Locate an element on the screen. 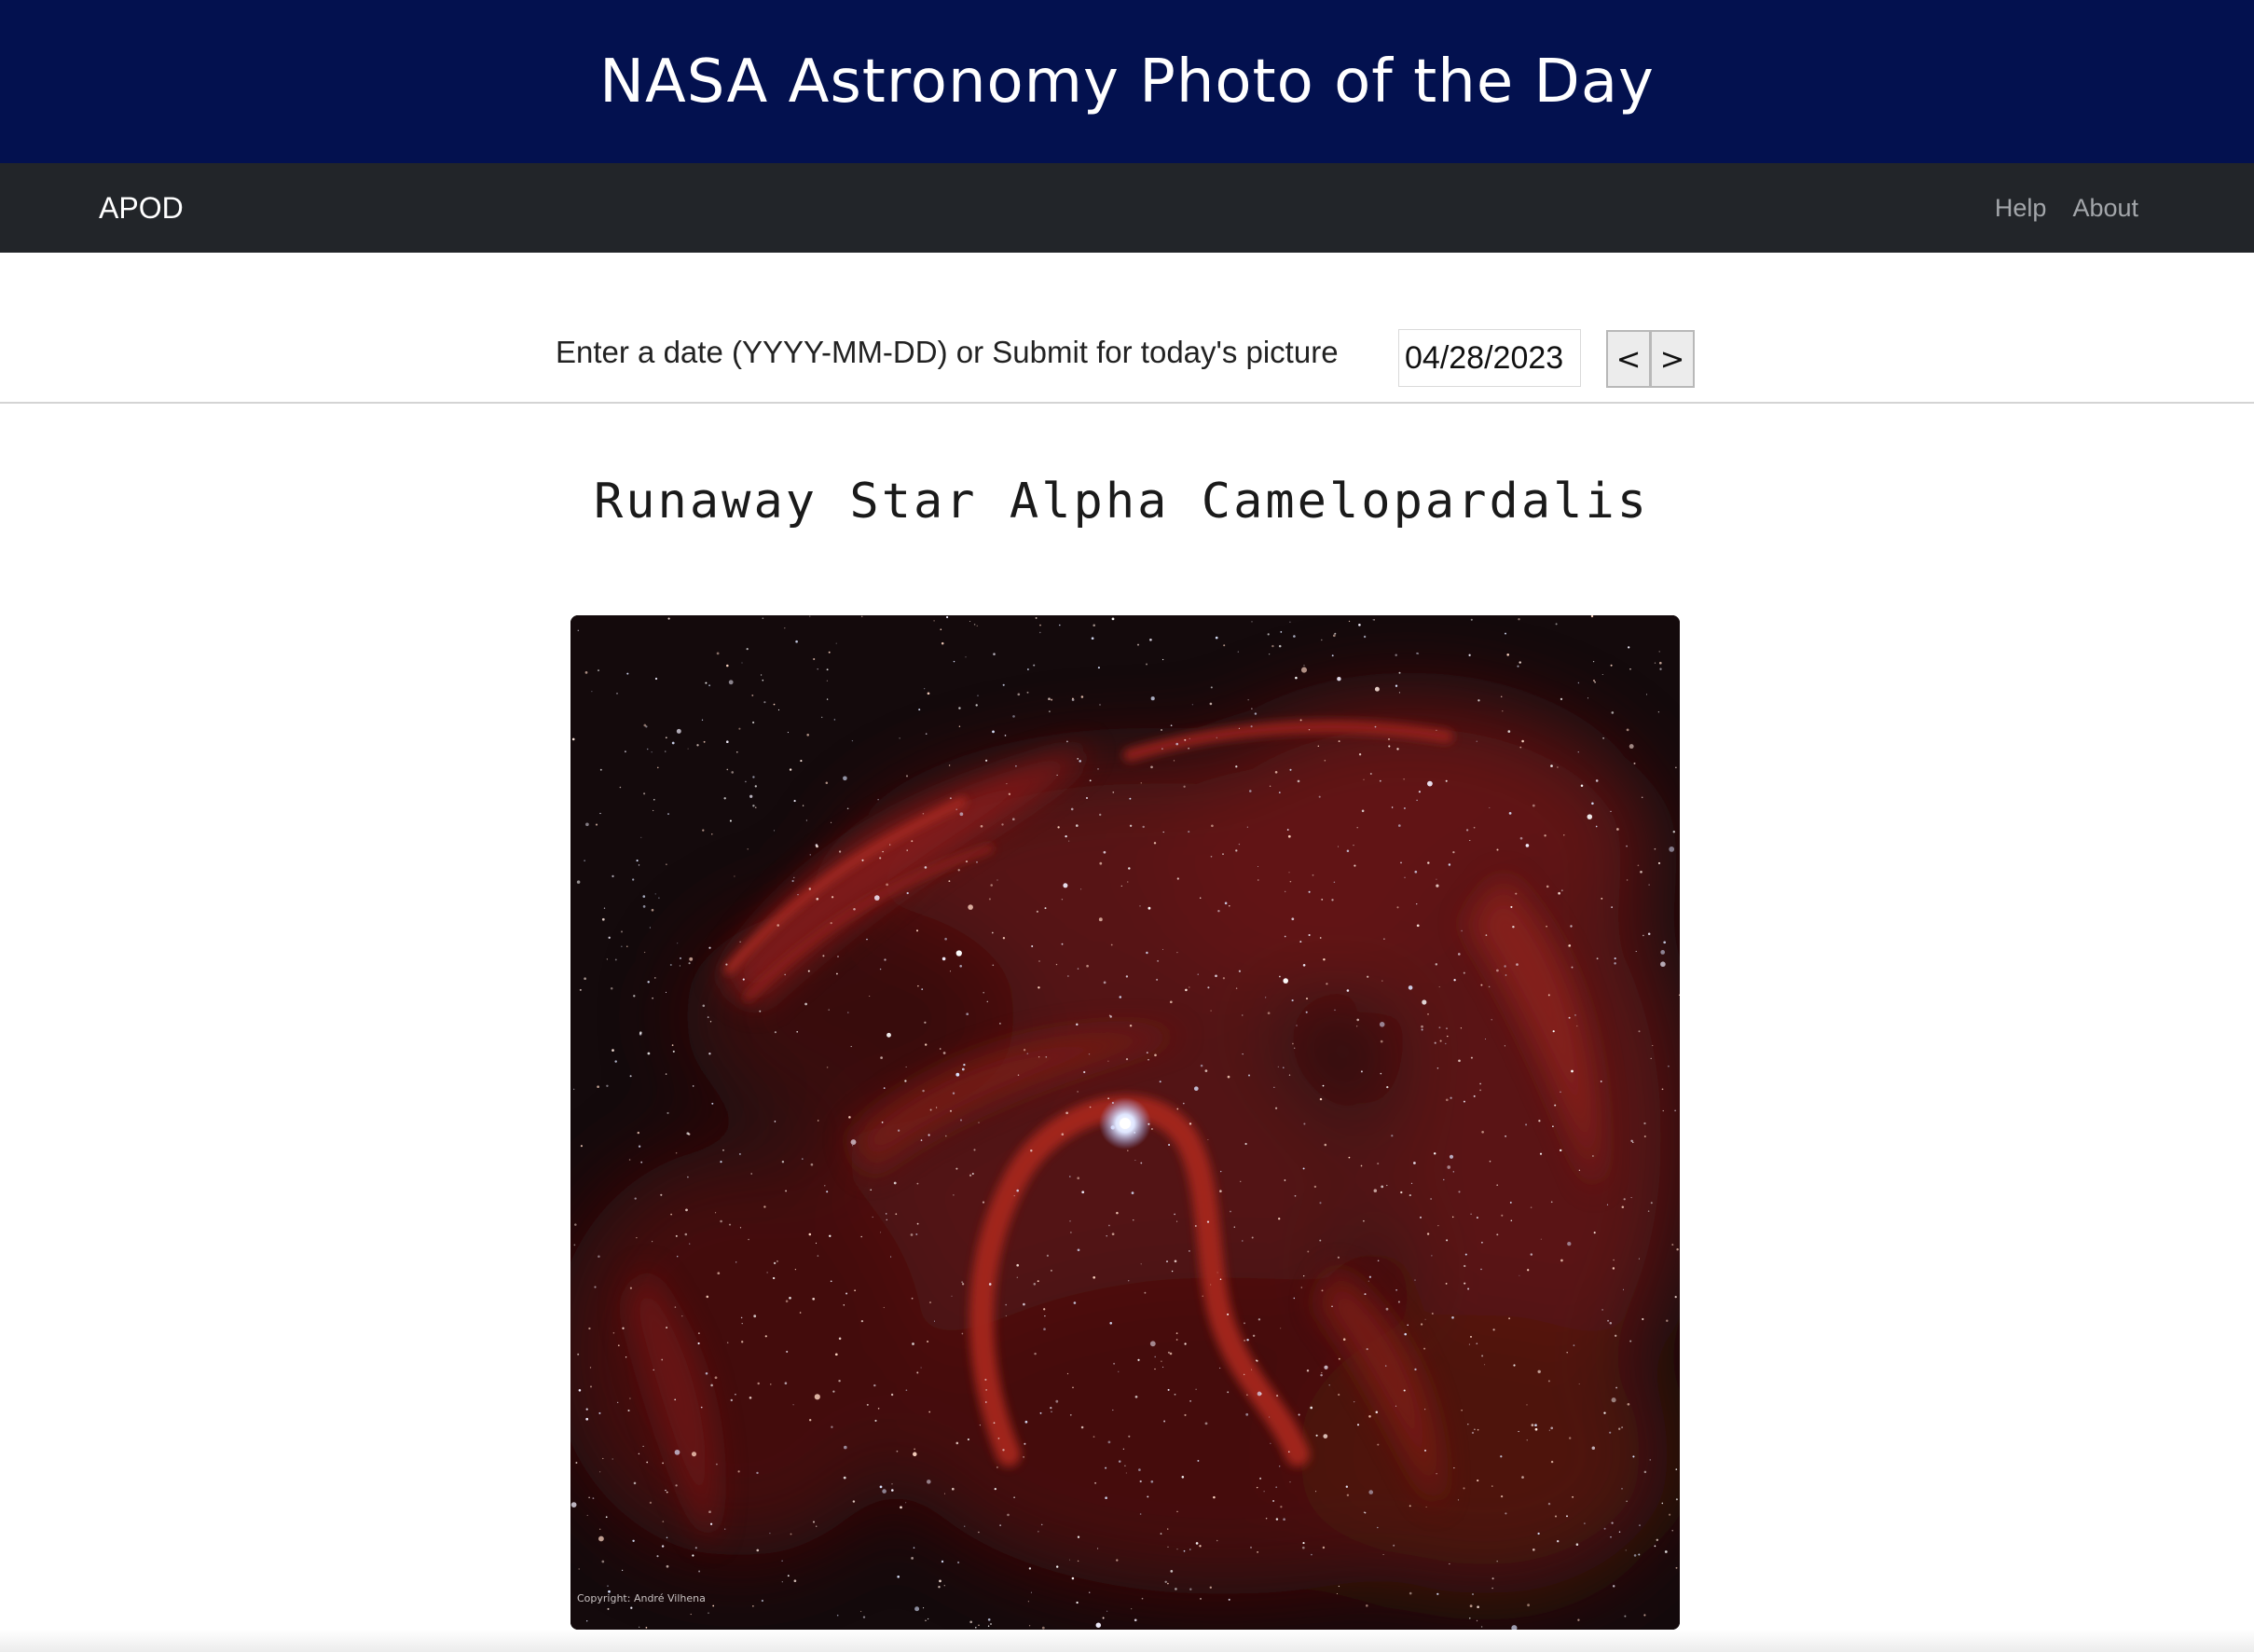  site-banner: NASA Astronomy Photo of the Day is located at coordinates (1127, 81).